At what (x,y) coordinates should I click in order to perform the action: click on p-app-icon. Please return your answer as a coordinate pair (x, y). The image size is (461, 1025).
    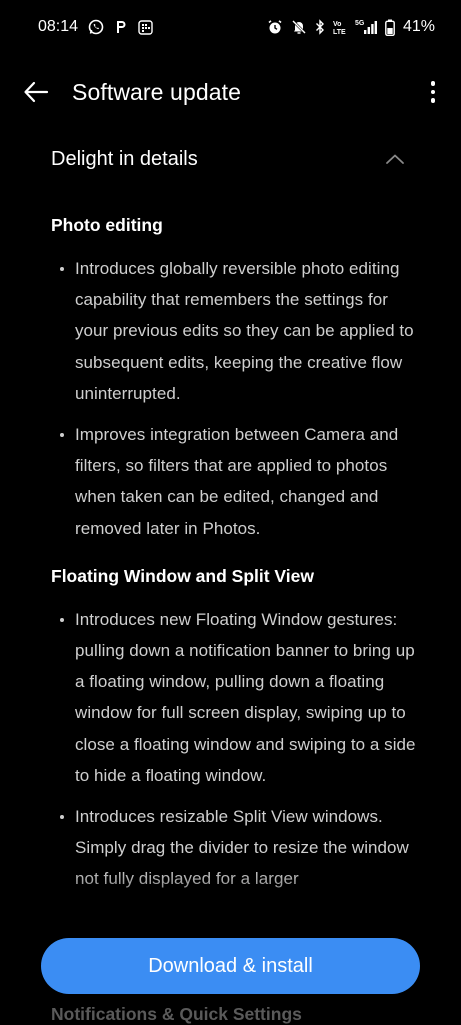
    Looking at the image, I should click on (121, 27).